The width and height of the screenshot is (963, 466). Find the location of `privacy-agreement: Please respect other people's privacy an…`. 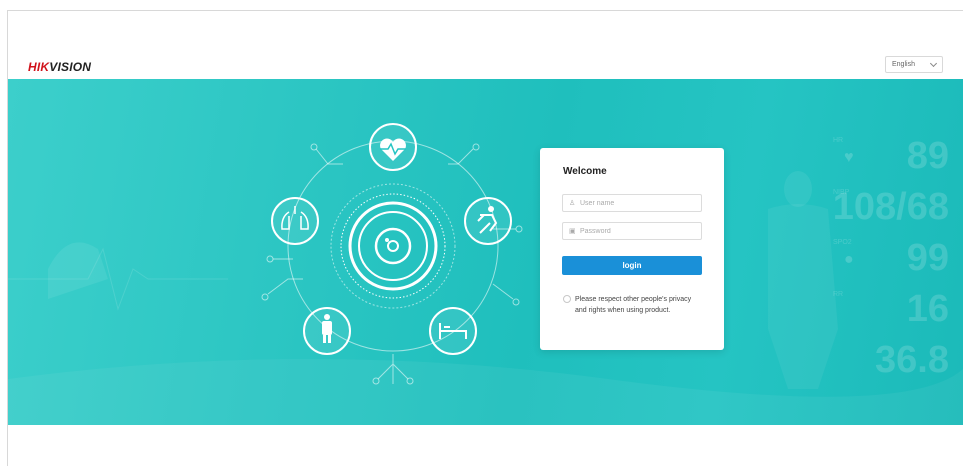

privacy-agreement: Please respect other people's privacy an… is located at coordinates (631, 305).